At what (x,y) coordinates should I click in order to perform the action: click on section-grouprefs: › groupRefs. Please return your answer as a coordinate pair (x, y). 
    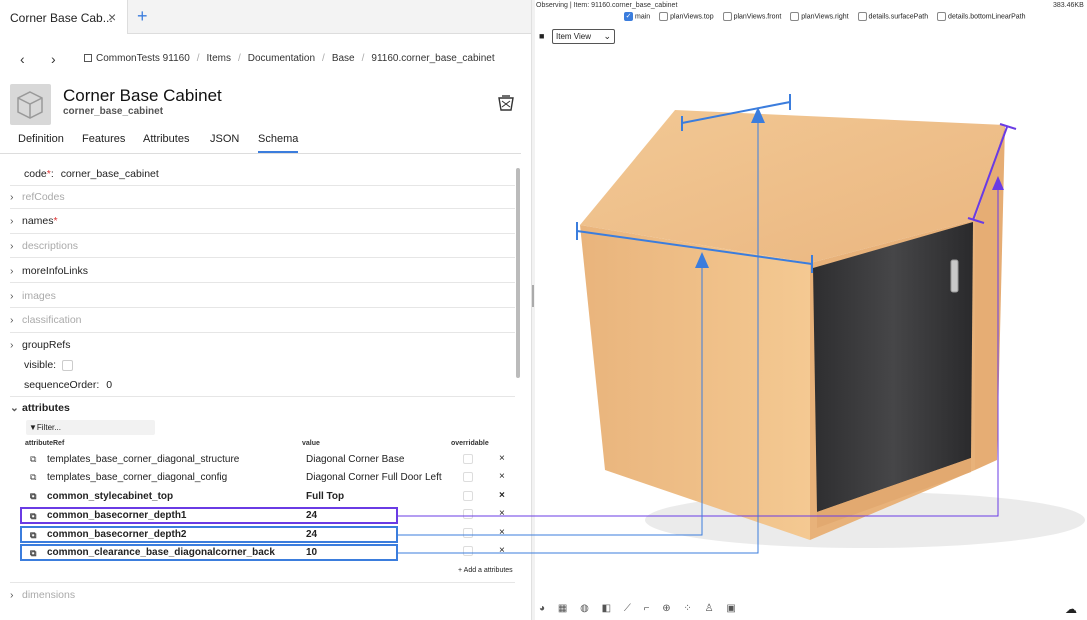
    Looking at the image, I should click on (262, 345).